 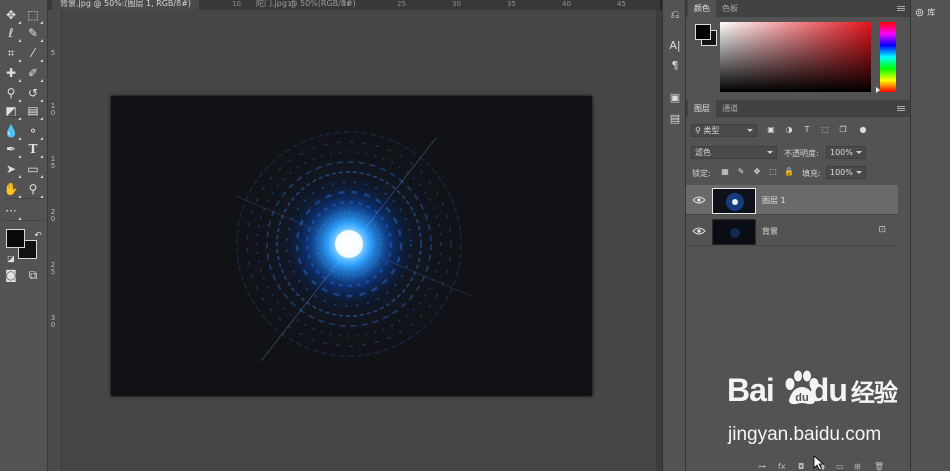 I want to click on new-group-icon: ▭, so click(x=840, y=466).